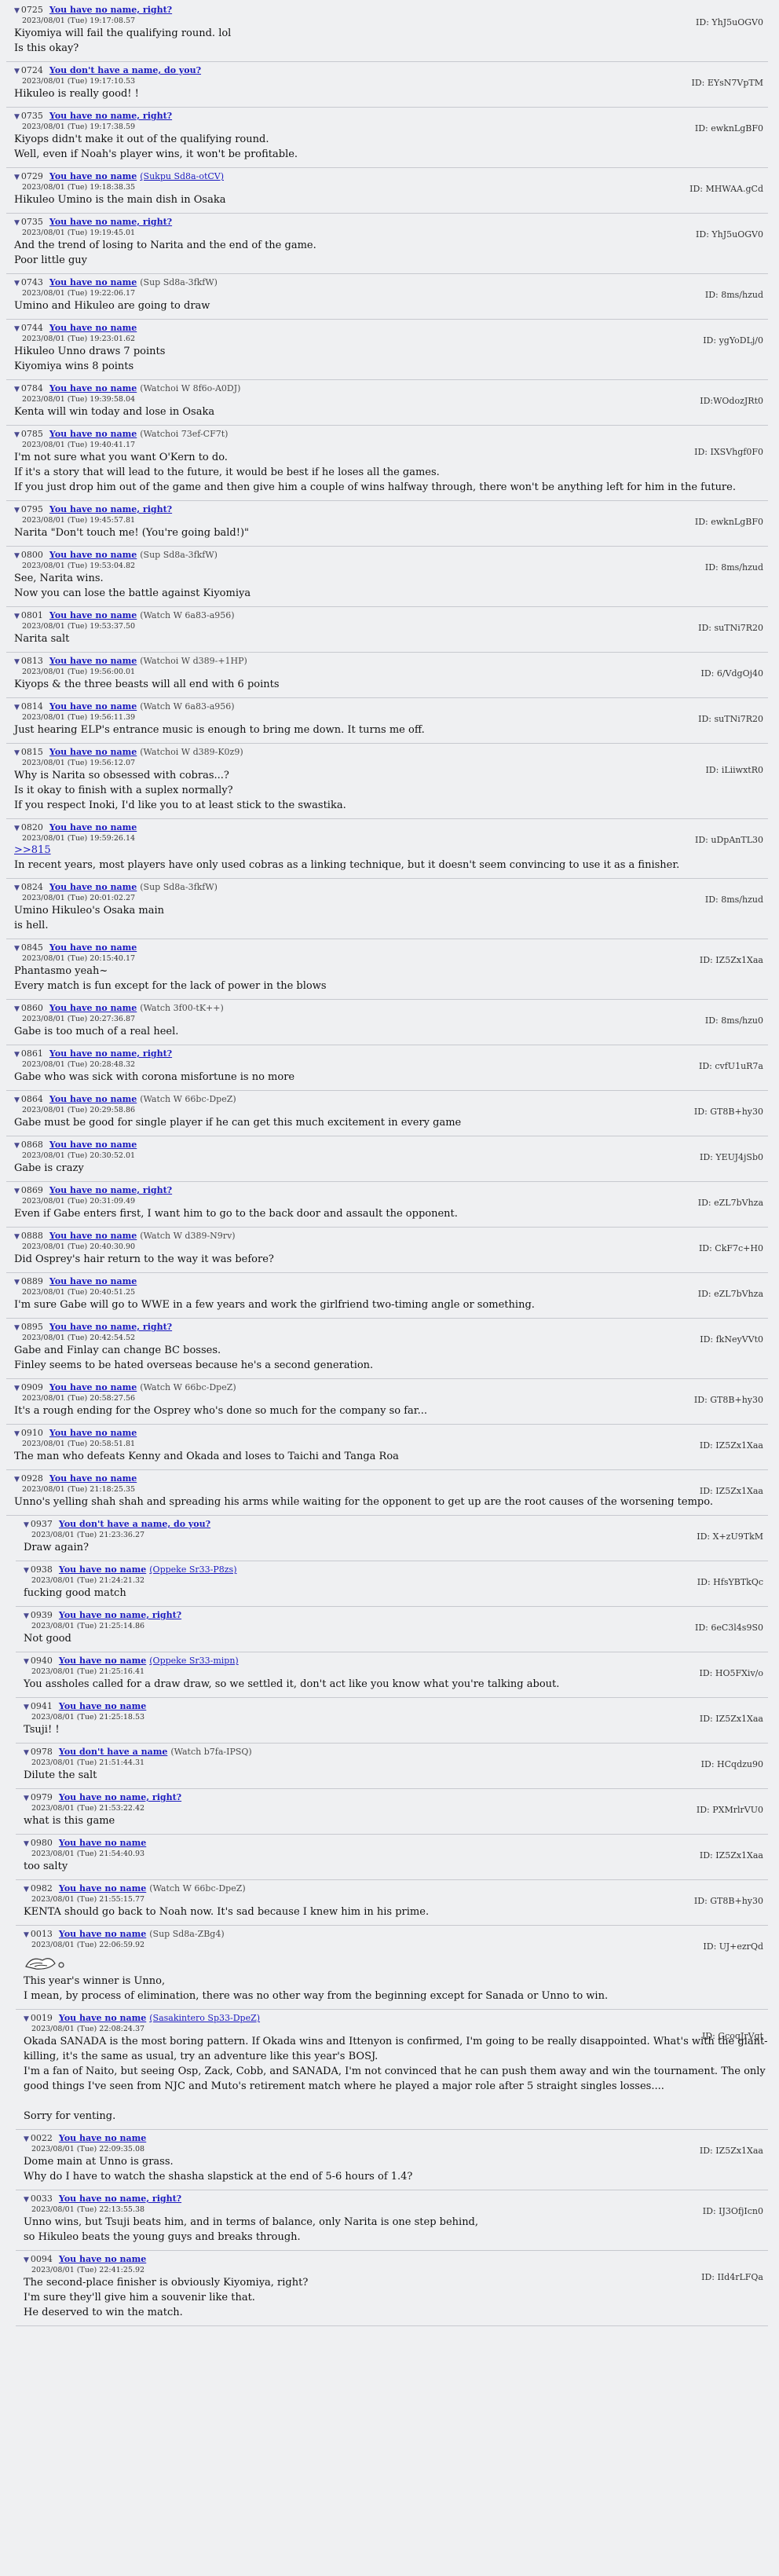 The height and width of the screenshot is (2576, 779). What do you see at coordinates (32, 10) in the screenshot?
I see `post-number: 0725` at bounding box center [32, 10].